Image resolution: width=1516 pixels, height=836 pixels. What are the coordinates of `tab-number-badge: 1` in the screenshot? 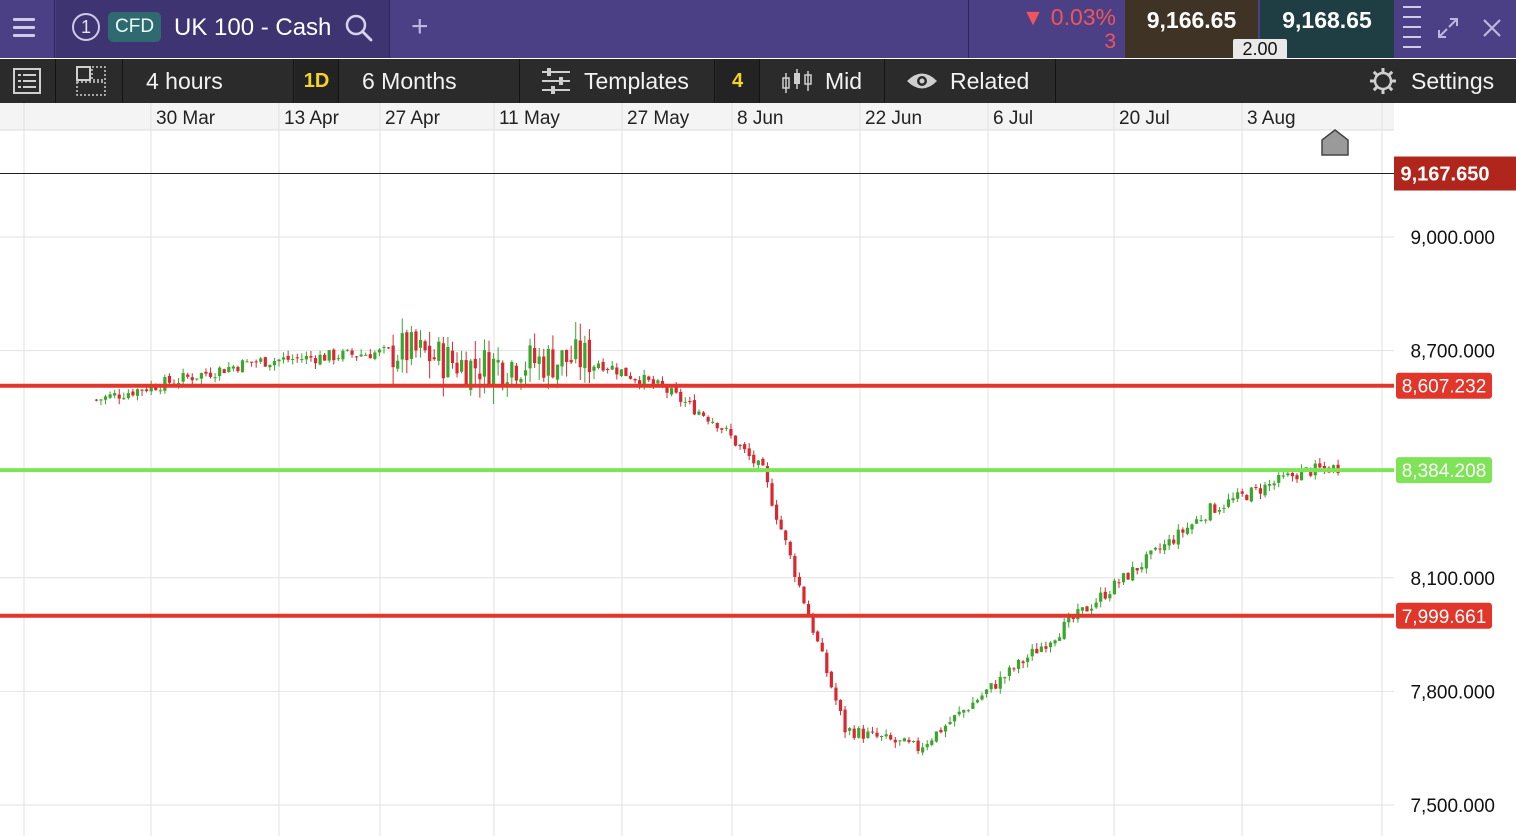 It's located at (86, 27).